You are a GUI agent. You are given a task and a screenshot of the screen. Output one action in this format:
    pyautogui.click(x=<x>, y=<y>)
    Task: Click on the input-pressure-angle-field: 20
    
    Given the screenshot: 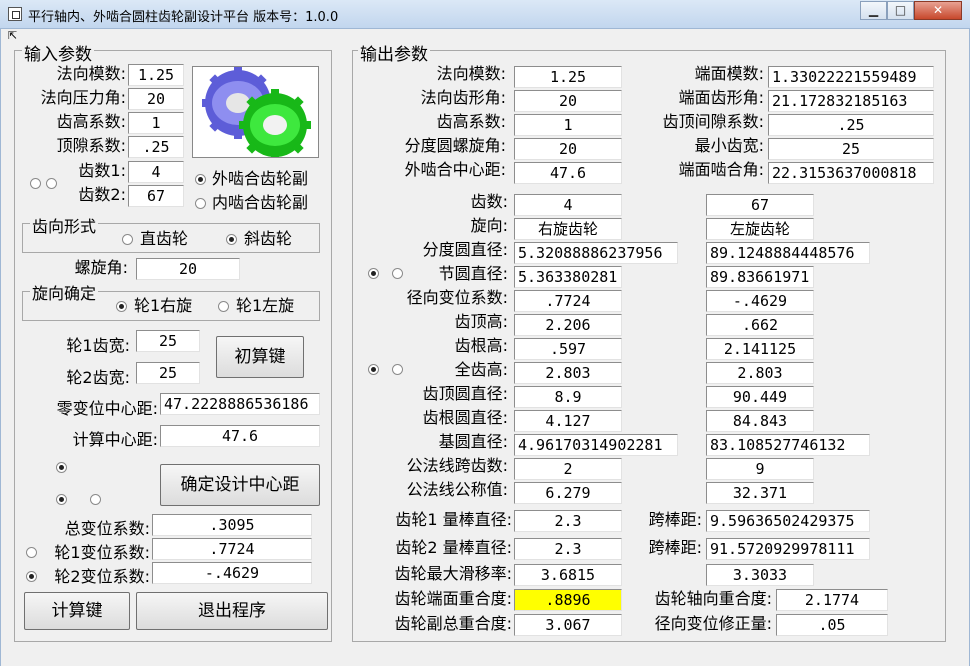 What is the action you would take?
    pyautogui.click(x=156, y=99)
    